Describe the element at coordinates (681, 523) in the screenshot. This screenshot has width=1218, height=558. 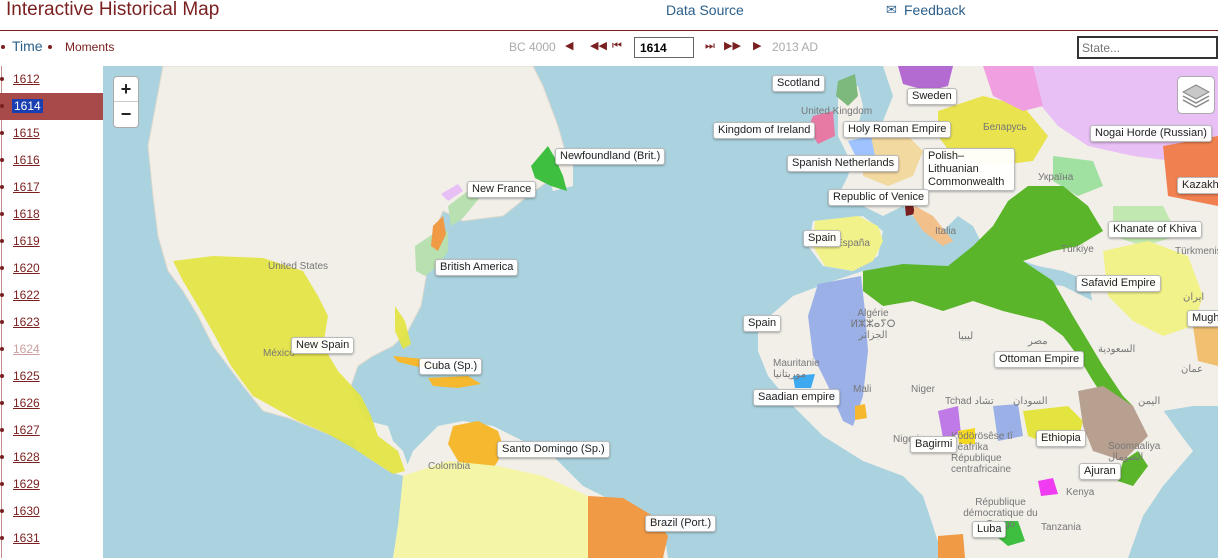
I see `state-label-brazil: Brazil (Port.)` at that location.